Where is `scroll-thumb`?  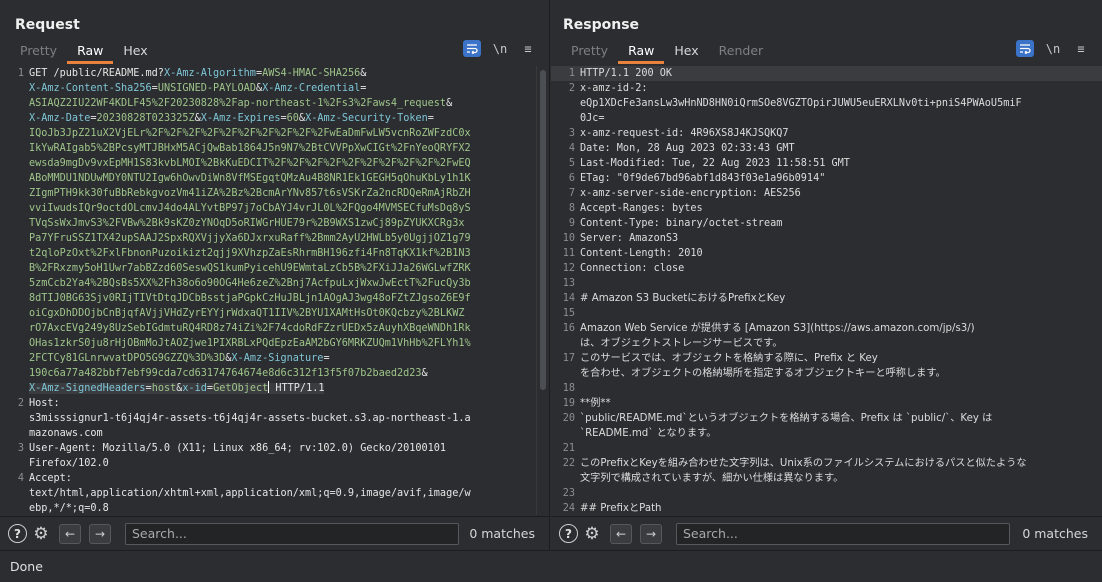
scroll-thumb is located at coordinates (543, 230).